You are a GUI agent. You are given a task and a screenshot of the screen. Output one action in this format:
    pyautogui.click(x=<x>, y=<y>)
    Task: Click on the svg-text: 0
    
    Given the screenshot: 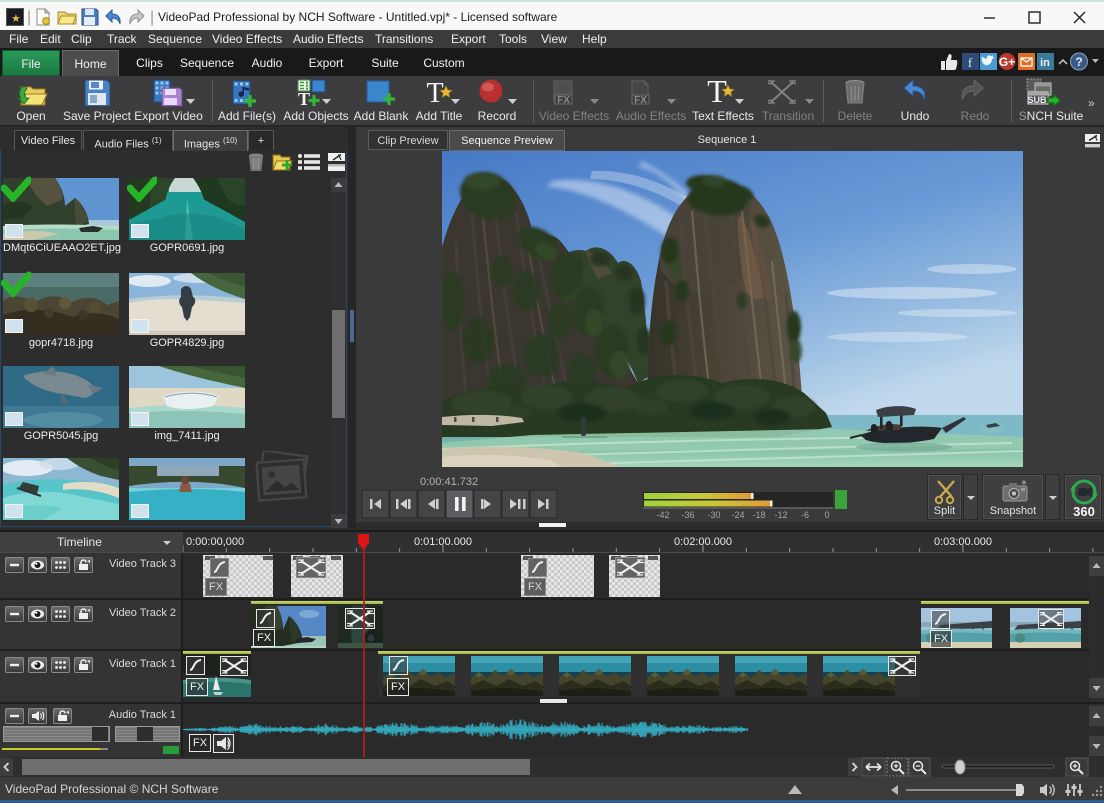 What is the action you would take?
    pyautogui.click(x=826, y=515)
    